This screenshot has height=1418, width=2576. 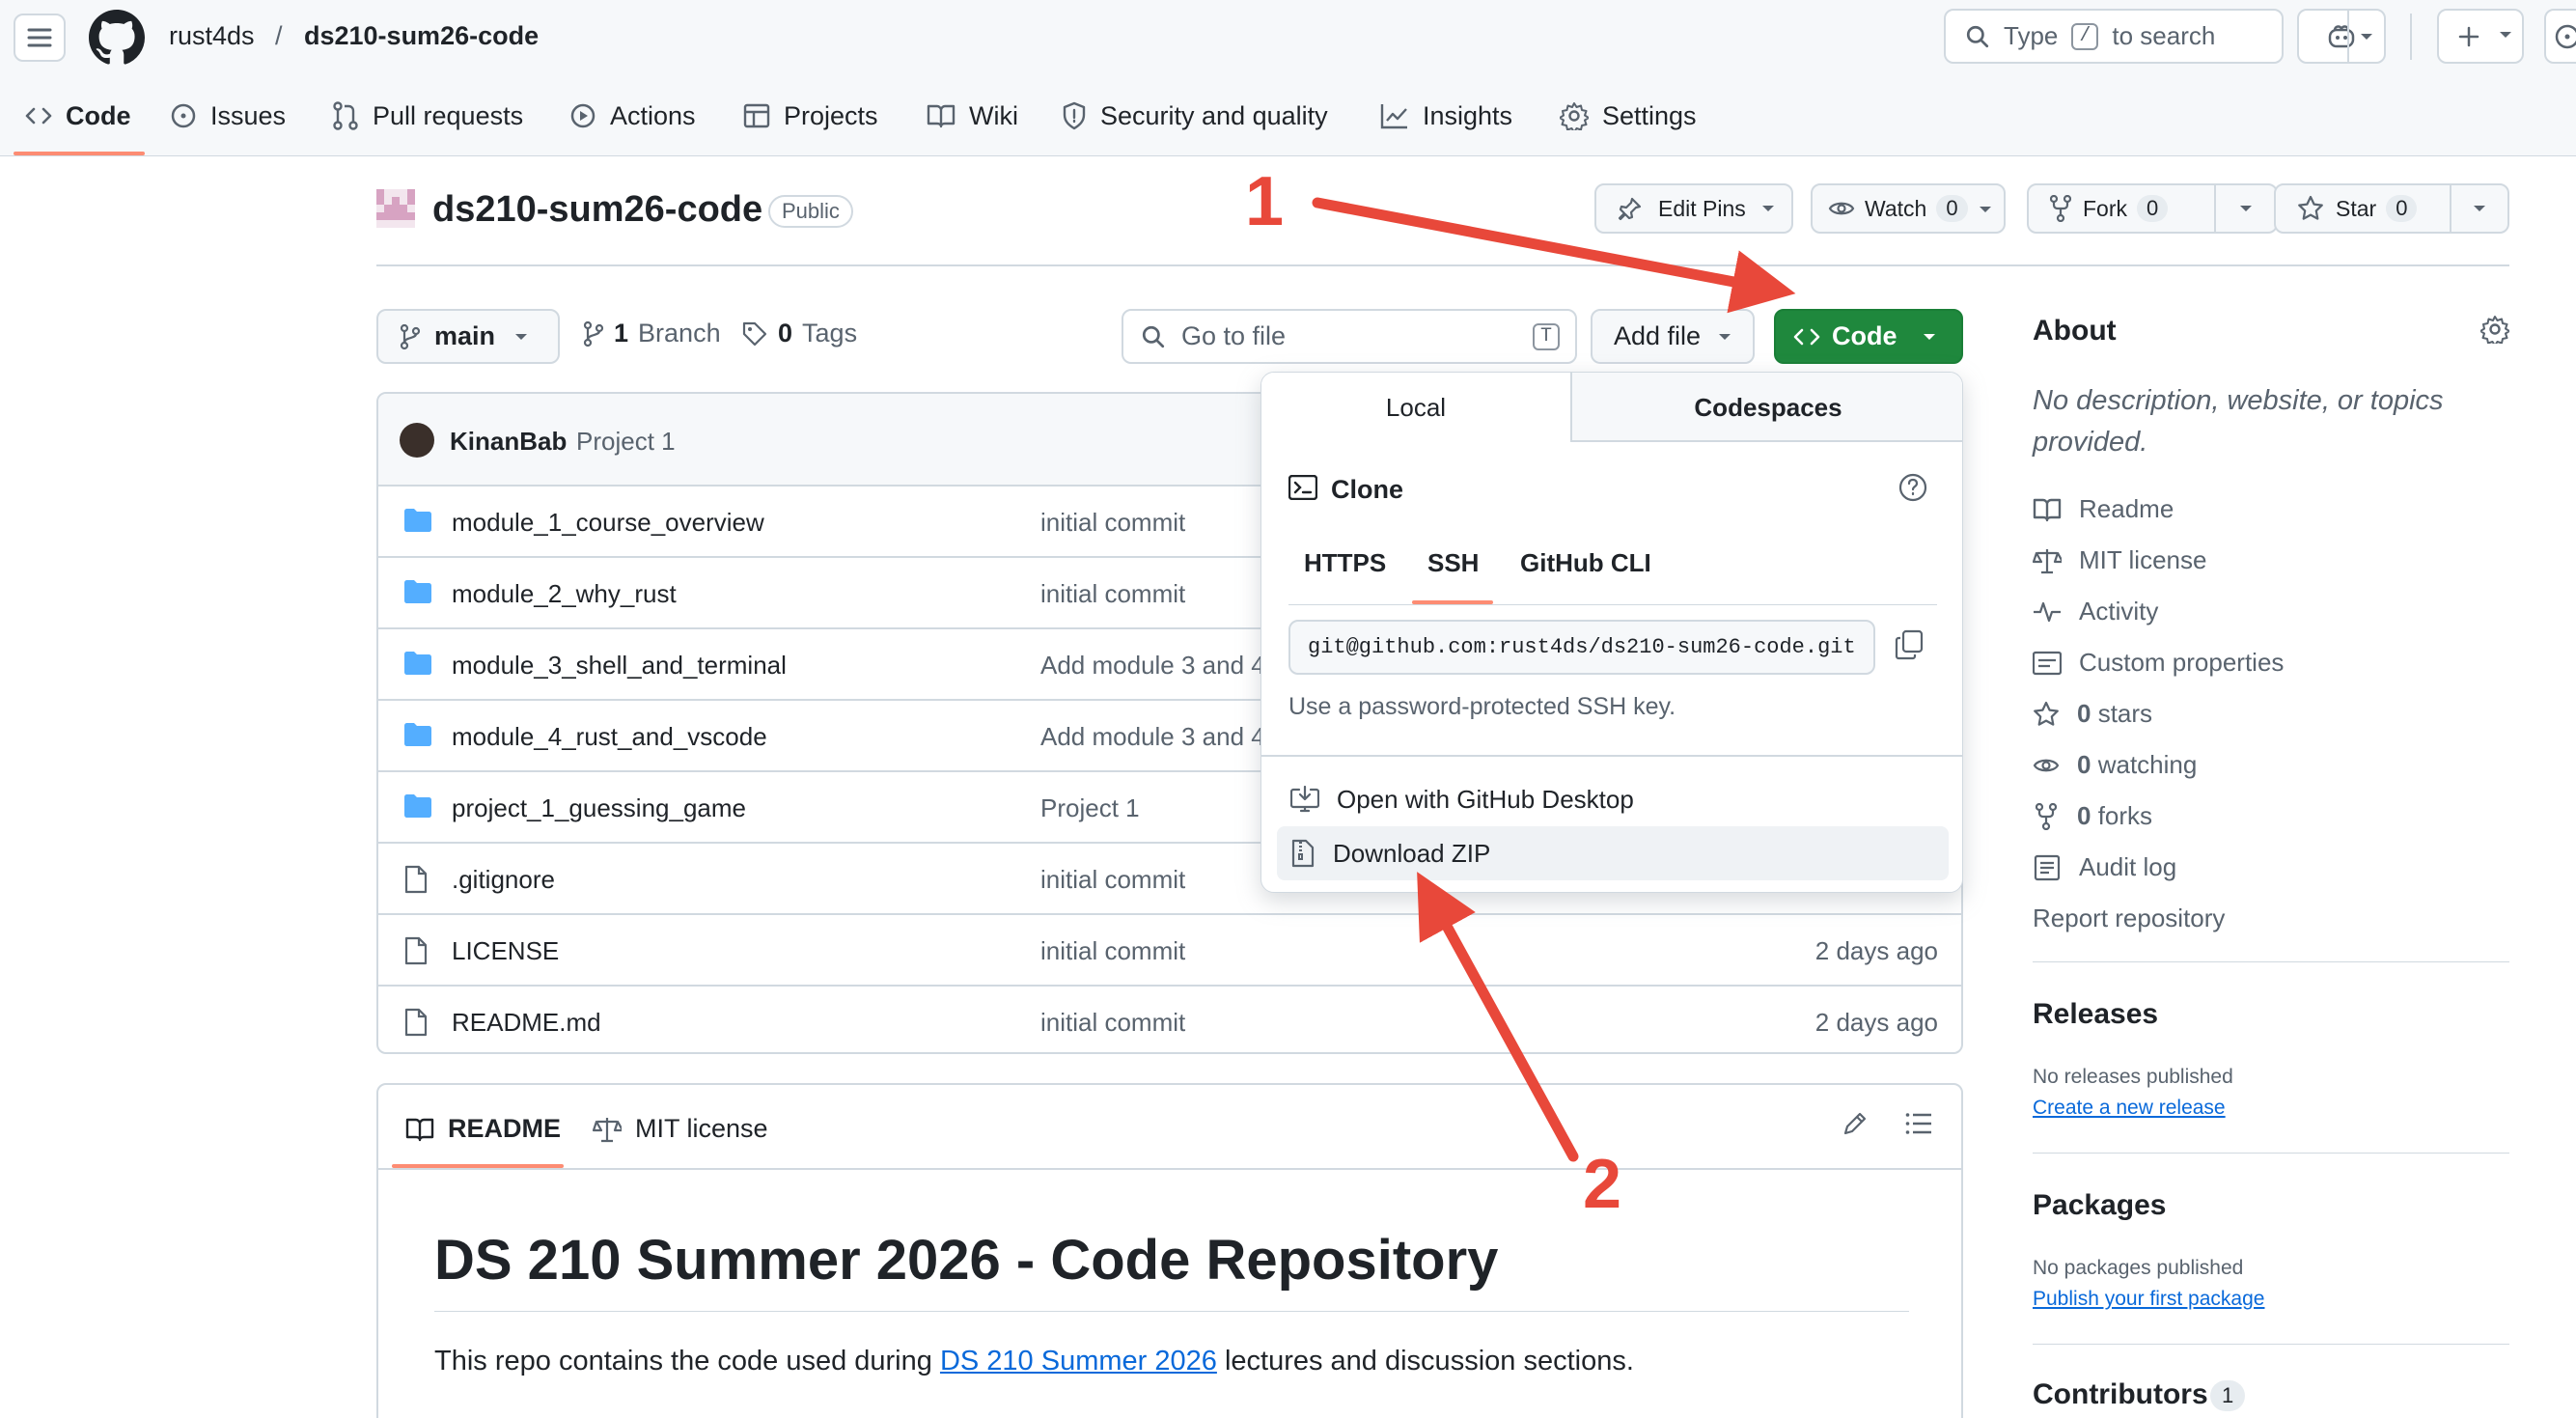 I want to click on search-shortcut: /, so click(x=2085, y=36).